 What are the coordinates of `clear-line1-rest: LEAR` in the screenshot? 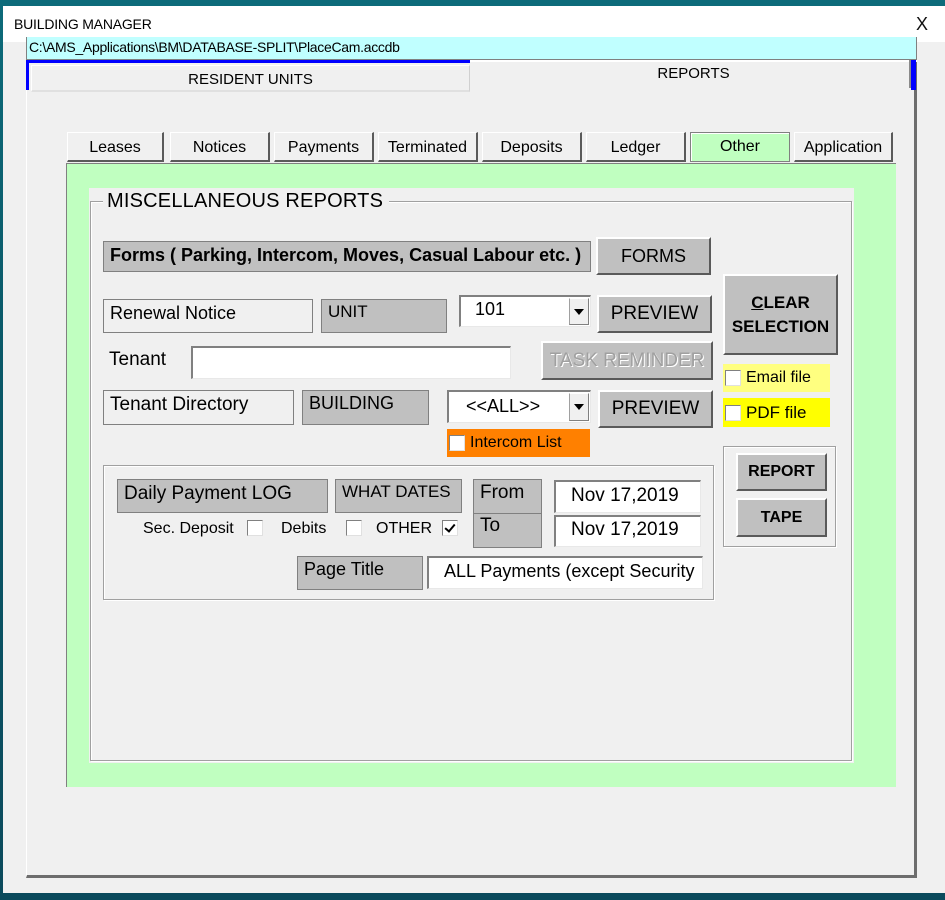 It's located at (786, 302).